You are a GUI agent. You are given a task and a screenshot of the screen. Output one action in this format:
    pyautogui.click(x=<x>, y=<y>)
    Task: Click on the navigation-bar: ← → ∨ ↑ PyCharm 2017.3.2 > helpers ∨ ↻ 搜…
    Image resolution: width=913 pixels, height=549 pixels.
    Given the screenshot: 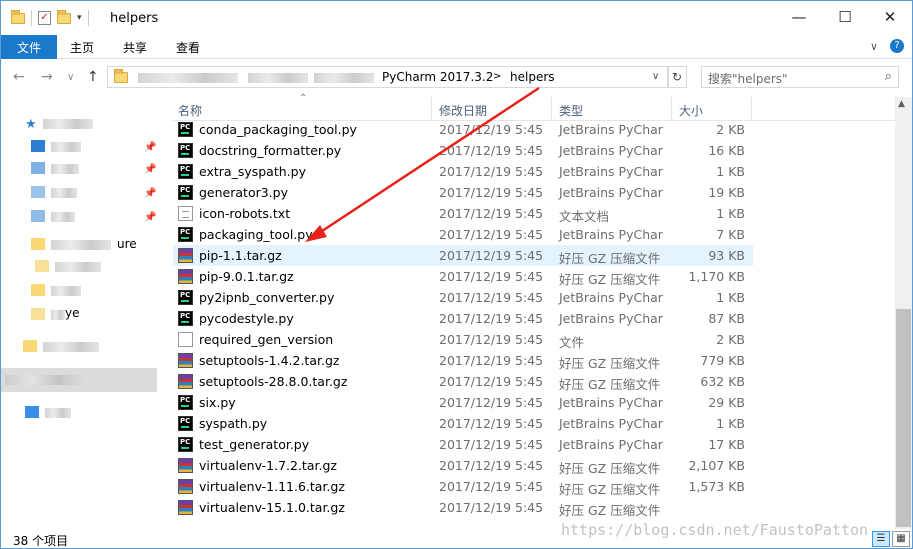 What is the action you would take?
    pyautogui.click(x=456, y=77)
    